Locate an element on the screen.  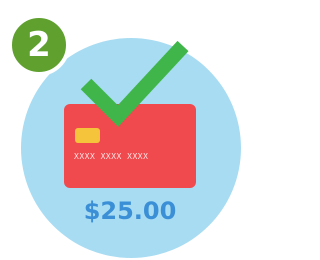
card-chip-icon is located at coordinates (87, 135).